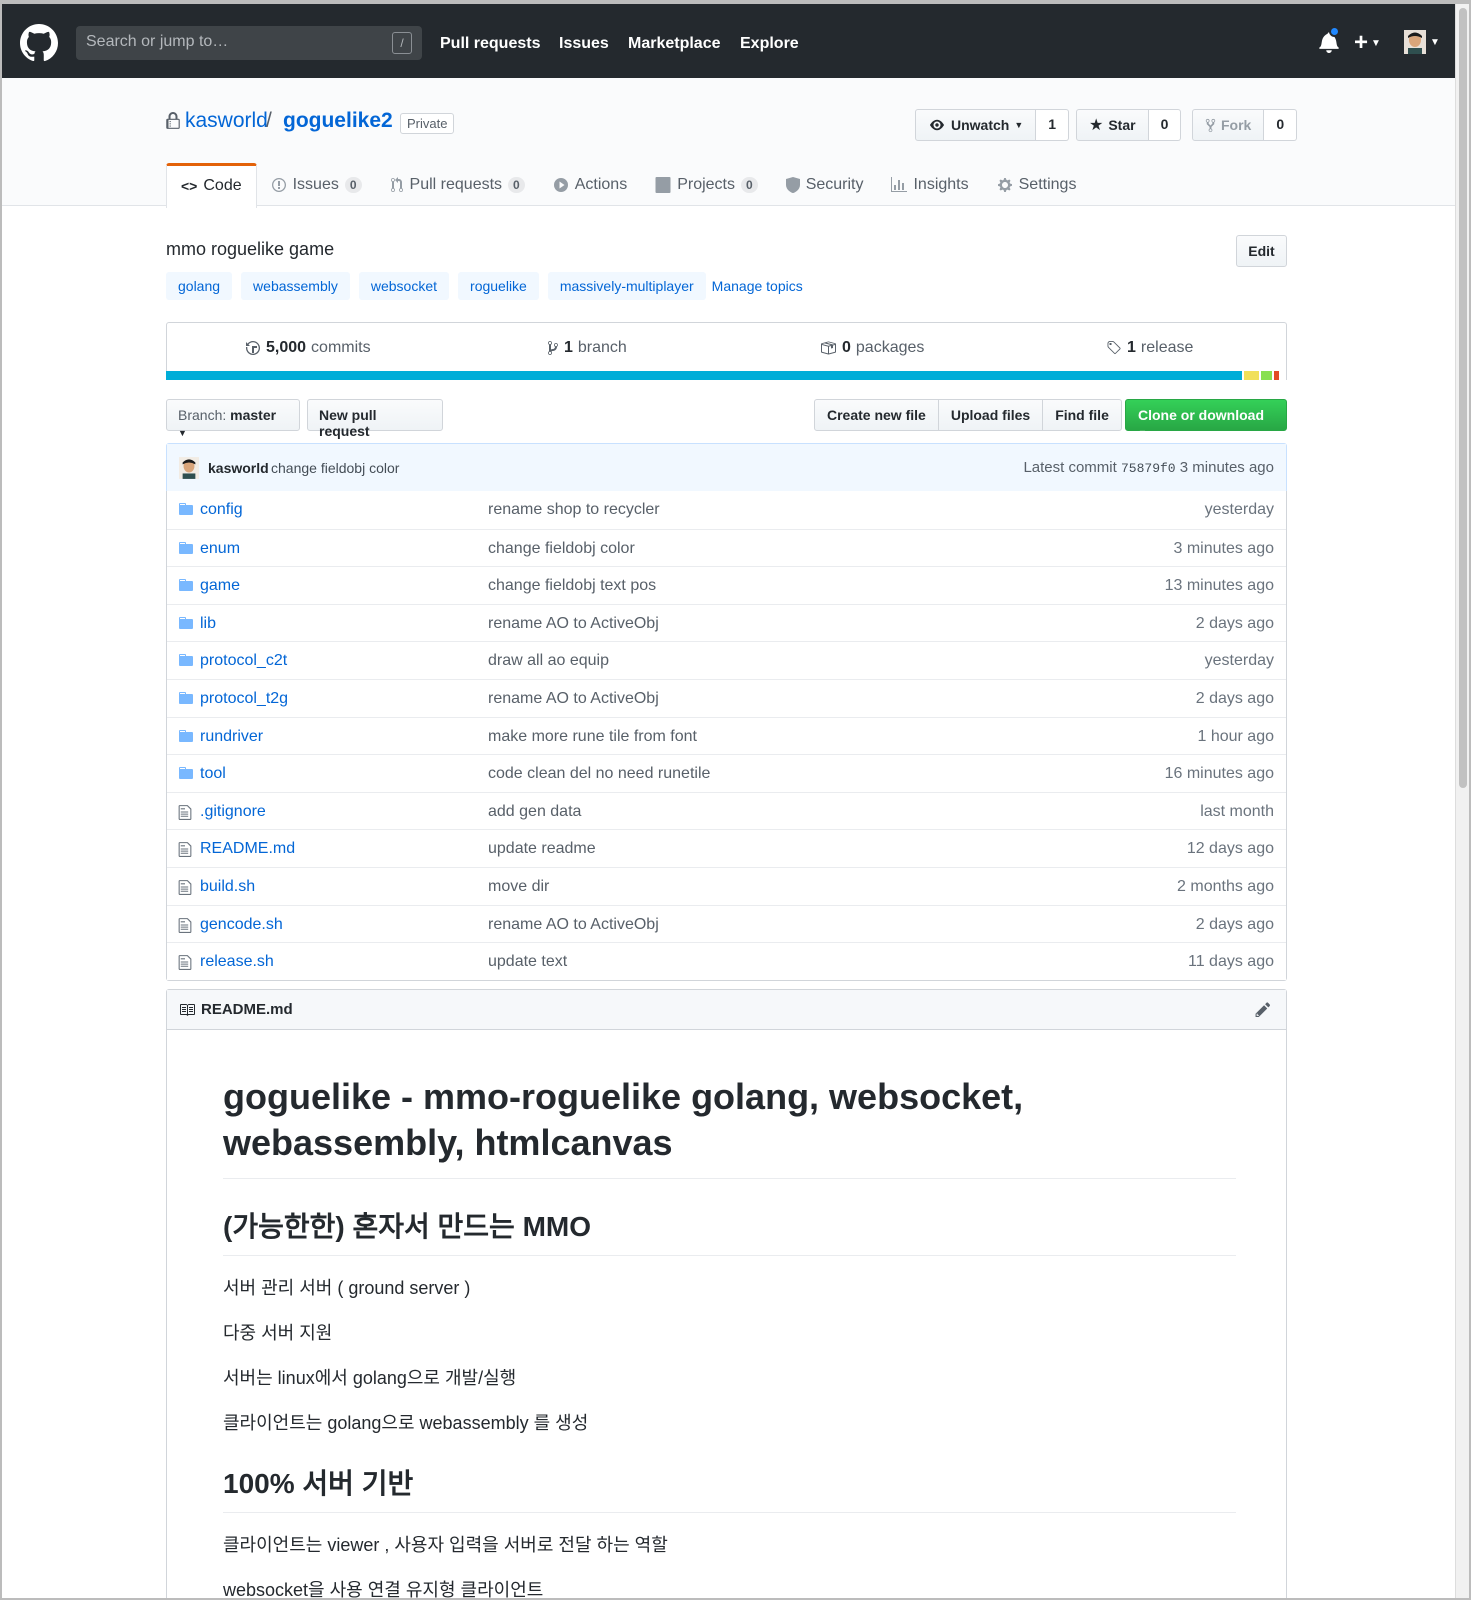 The height and width of the screenshot is (1600, 1471). What do you see at coordinates (208, 624) in the screenshot?
I see `file-name-link: lib` at bounding box center [208, 624].